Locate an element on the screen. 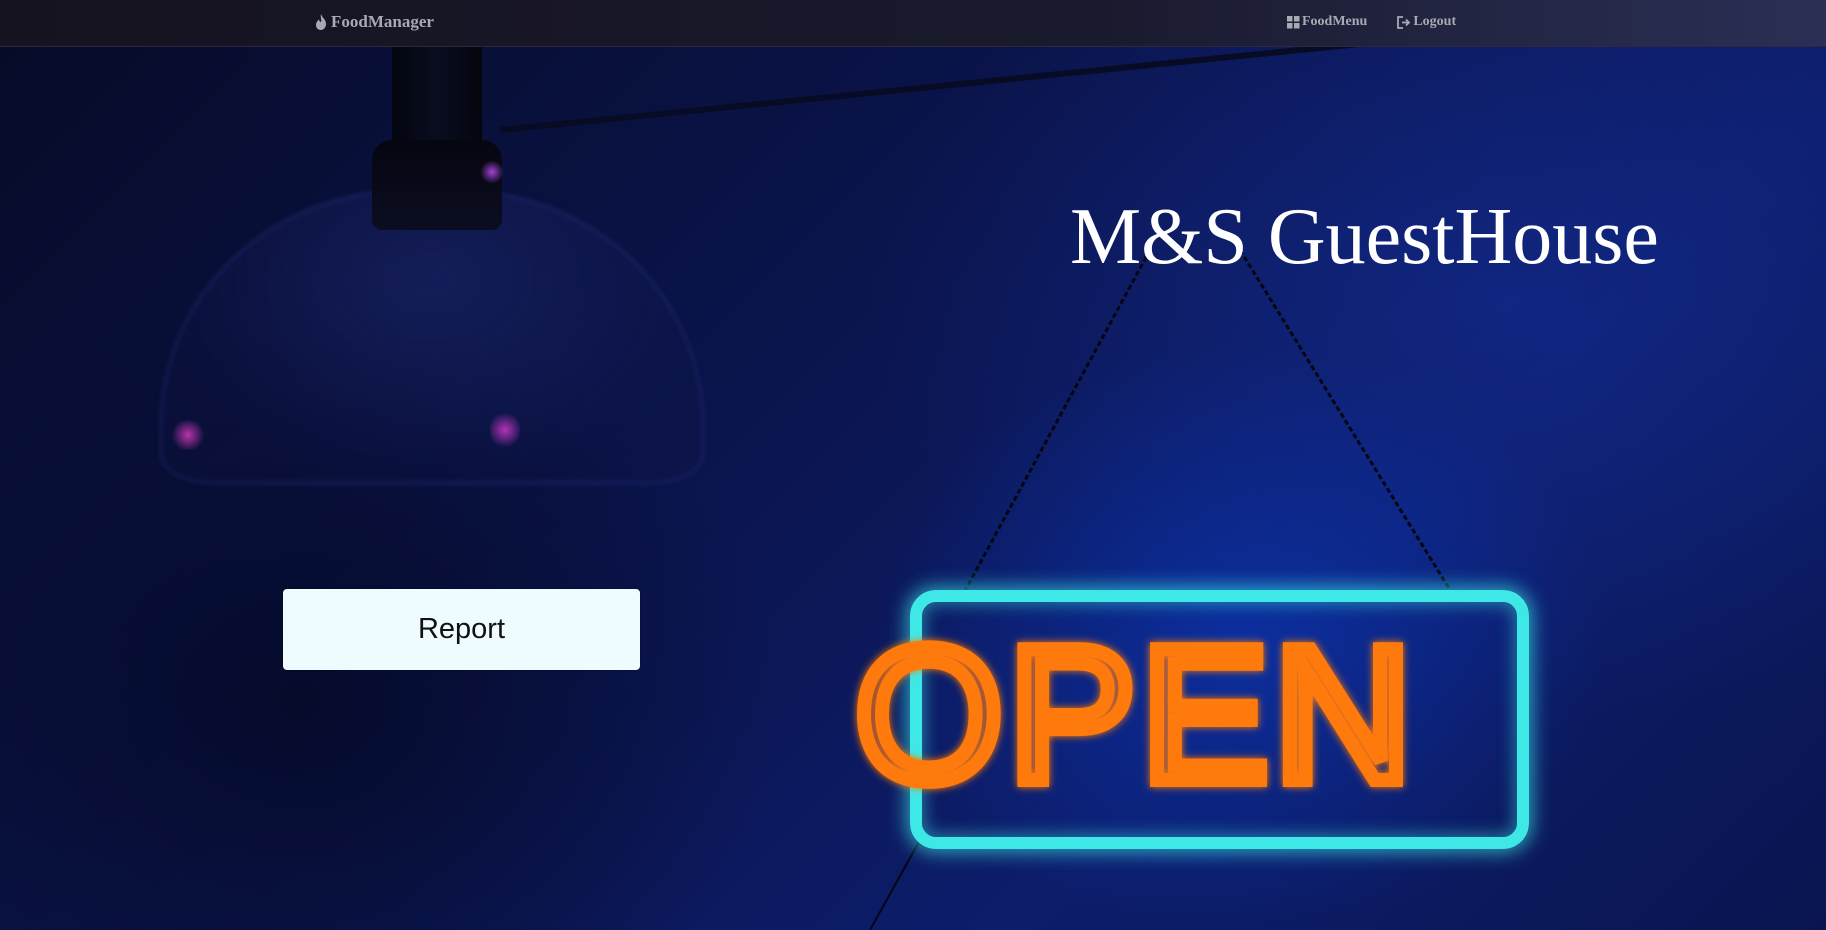 The width and height of the screenshot is (1826, 930). nav-logout-label: Logout is located at coordinates (1435, 21).